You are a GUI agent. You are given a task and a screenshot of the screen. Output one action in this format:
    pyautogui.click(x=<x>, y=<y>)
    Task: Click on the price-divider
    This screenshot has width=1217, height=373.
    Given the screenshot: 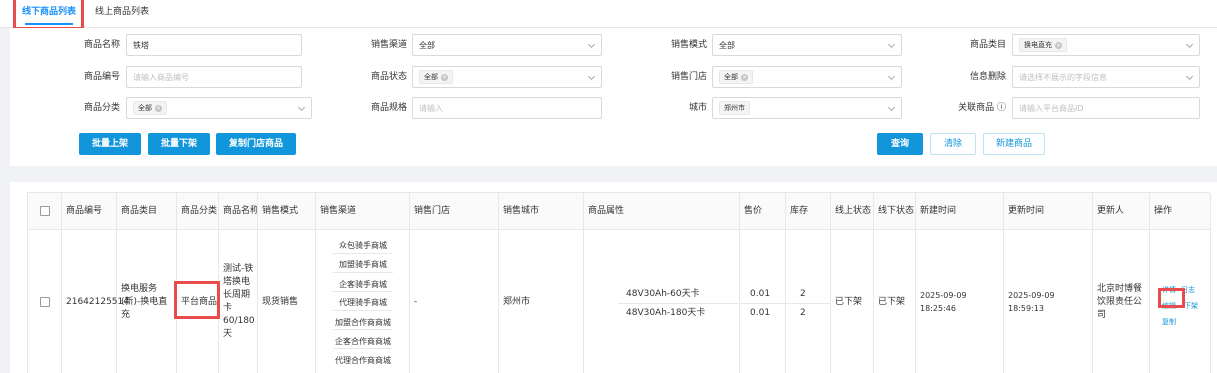 What is the action you would take?
    pyautogui.click(x=763, y=303)
    